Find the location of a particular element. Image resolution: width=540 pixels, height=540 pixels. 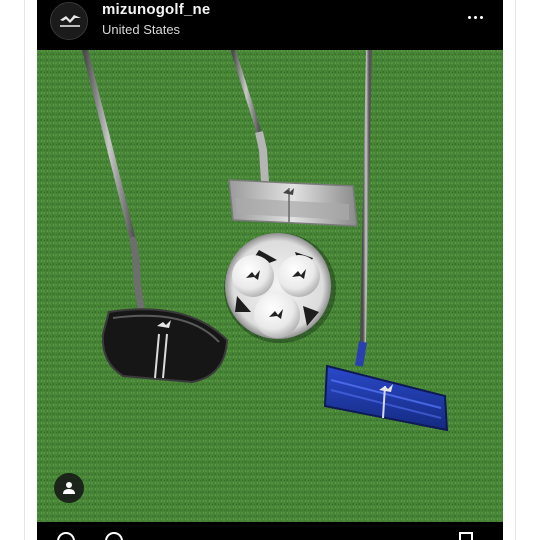

avatar is located at coordinates (69, 21).